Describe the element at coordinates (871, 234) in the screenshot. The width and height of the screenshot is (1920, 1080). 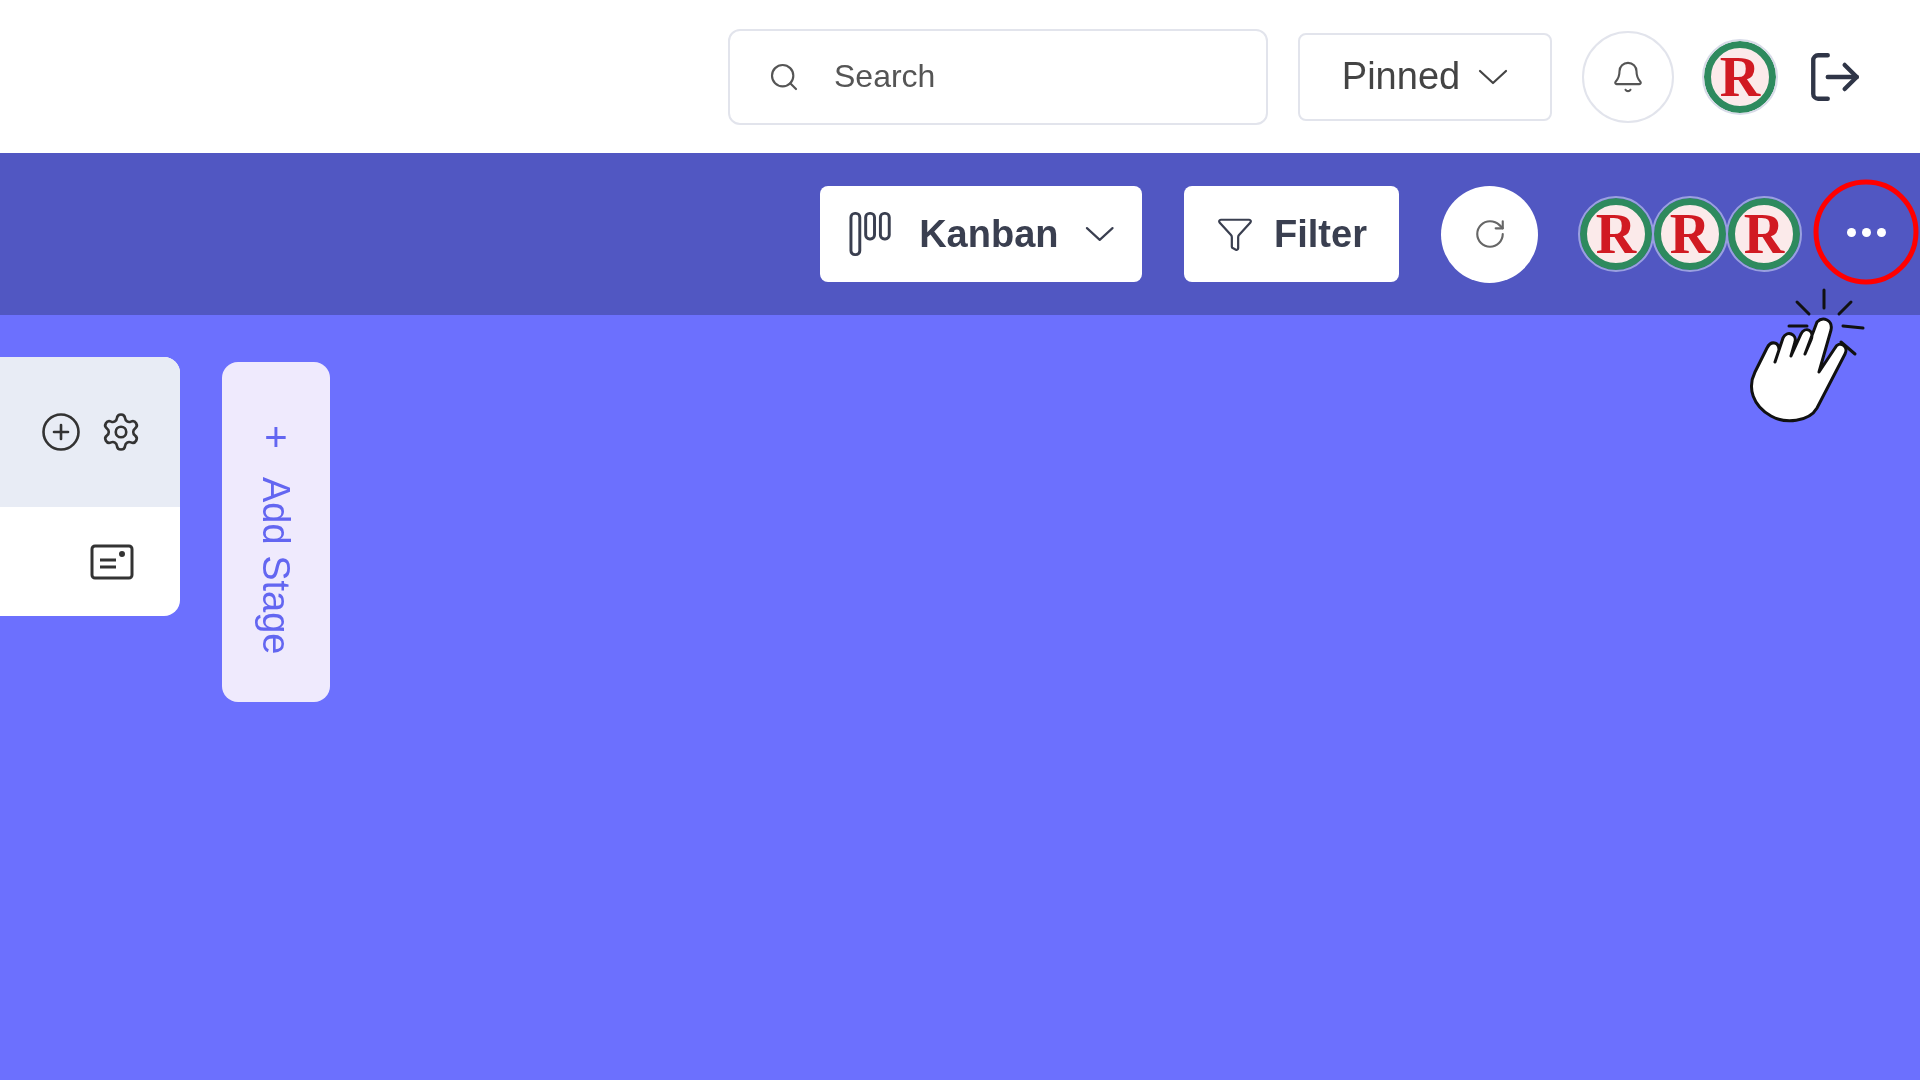
I see `kanban-icon` at that location.